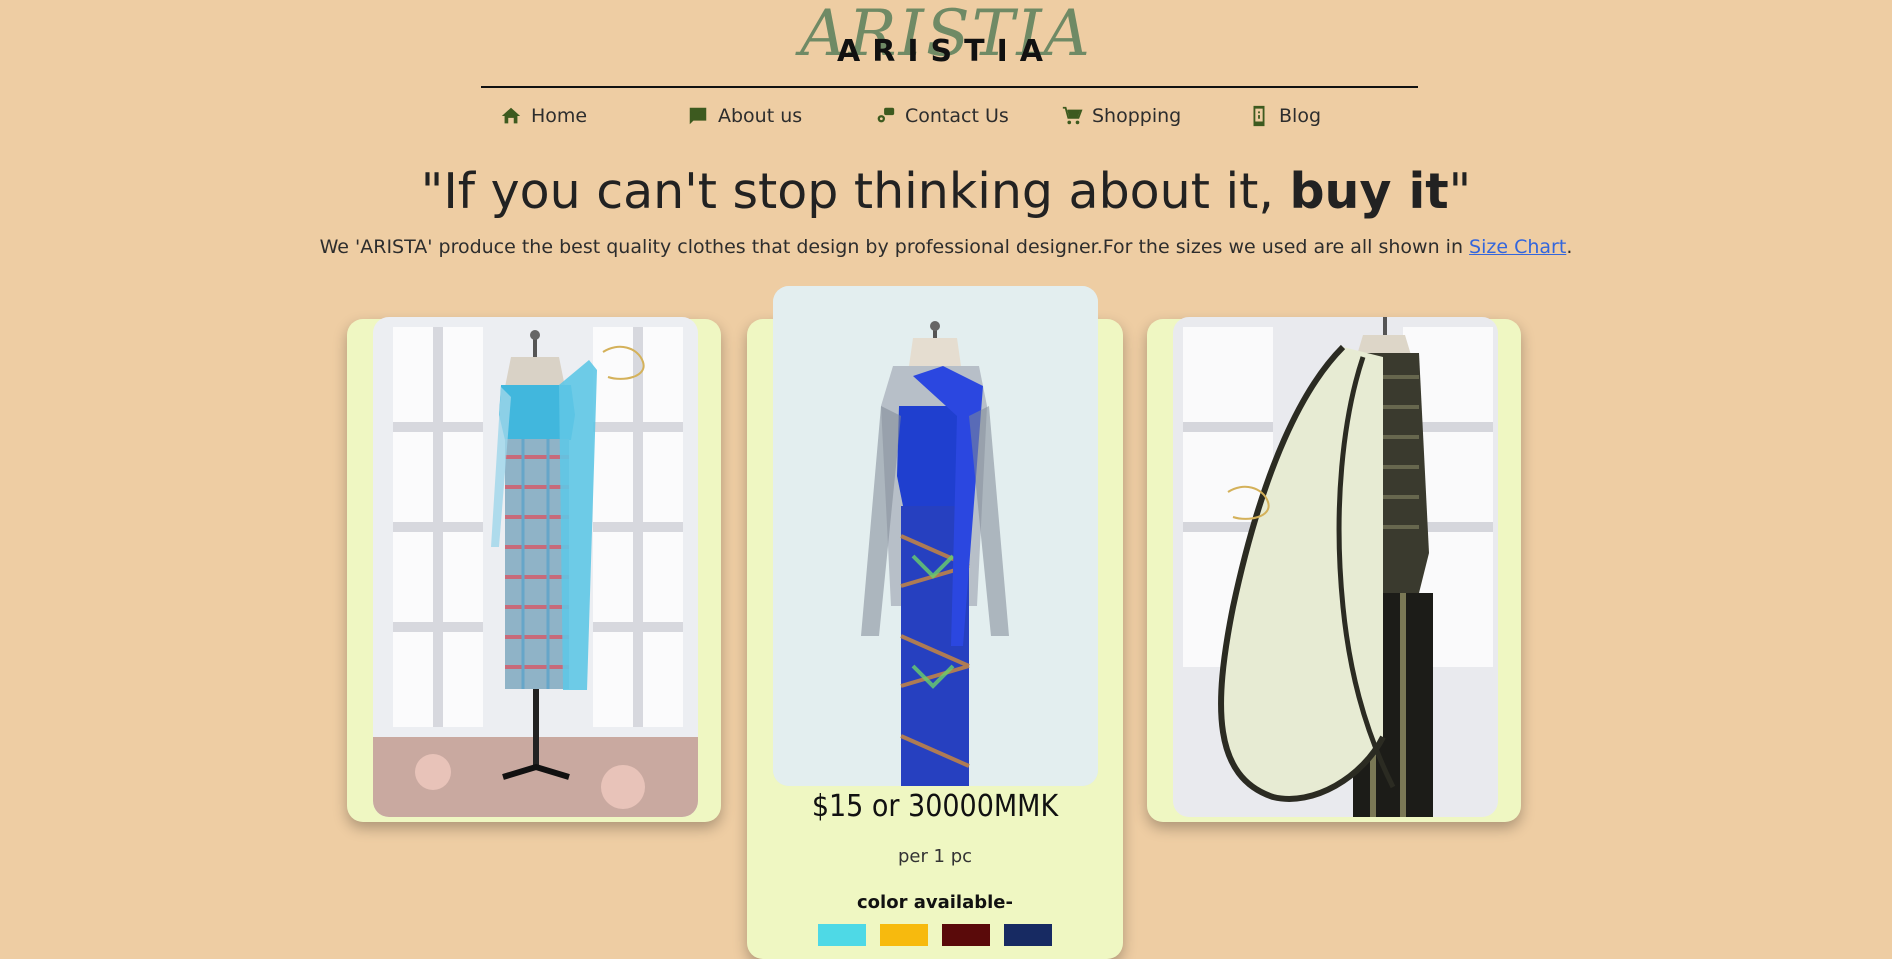  I want to click on nav-item-about: About us, so click(780, 116).